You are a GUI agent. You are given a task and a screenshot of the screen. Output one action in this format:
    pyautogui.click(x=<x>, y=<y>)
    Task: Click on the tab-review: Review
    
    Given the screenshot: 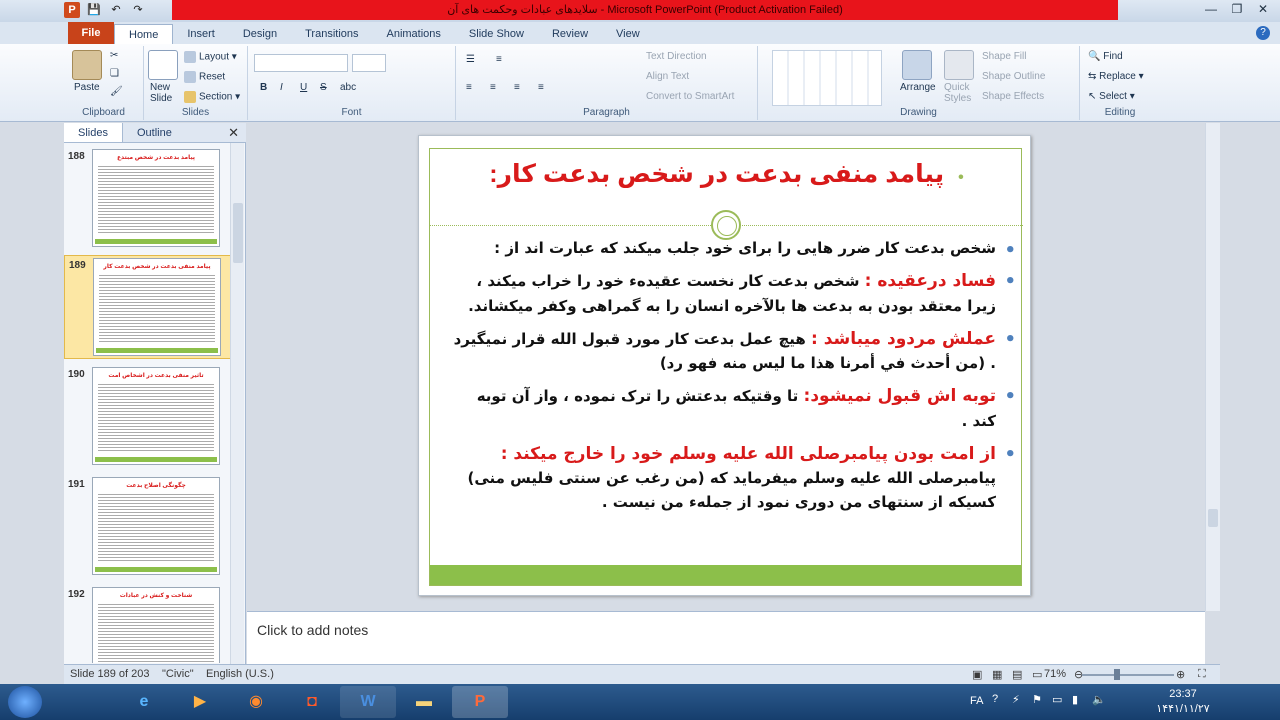 What is the action you would take?
    pyautogui.click(x=570, y=34)
    